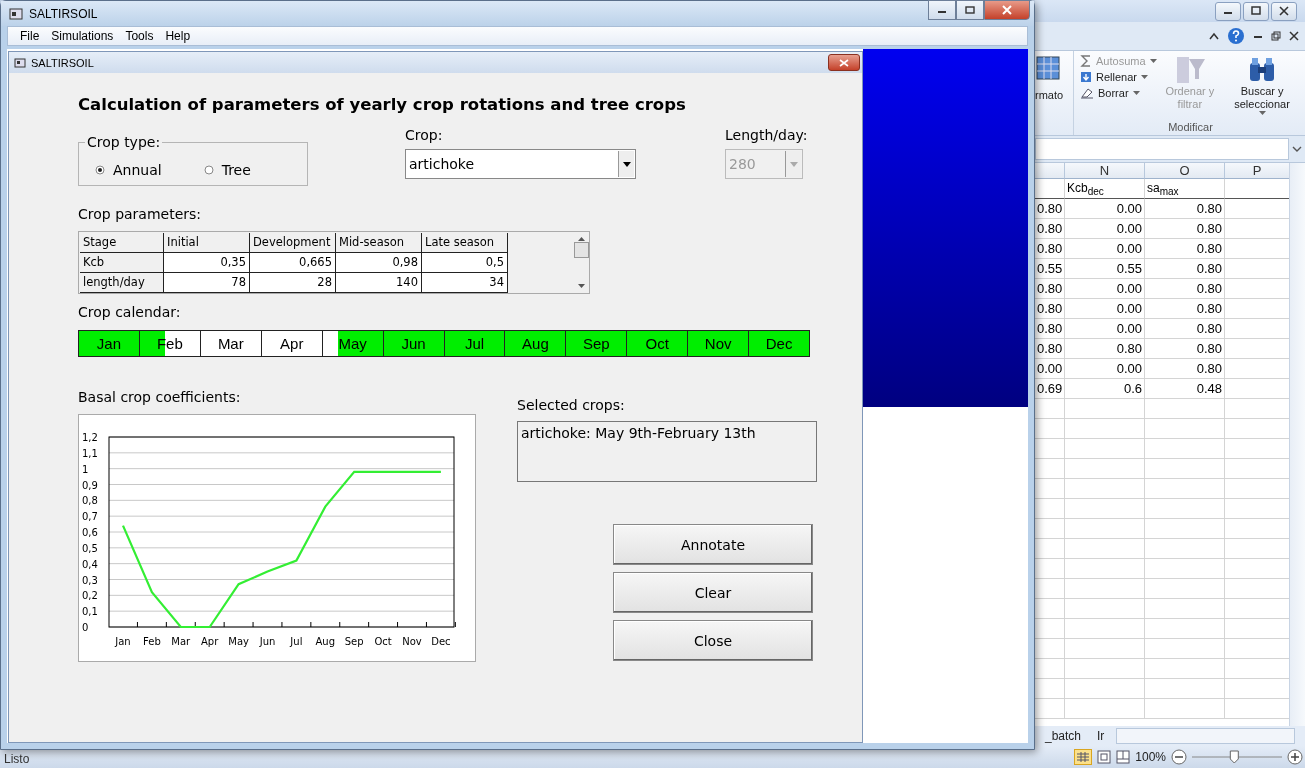 The width and height of the screenshot is (1305, 768). I want to click on field-label: Length/day:, so click(766, 135).